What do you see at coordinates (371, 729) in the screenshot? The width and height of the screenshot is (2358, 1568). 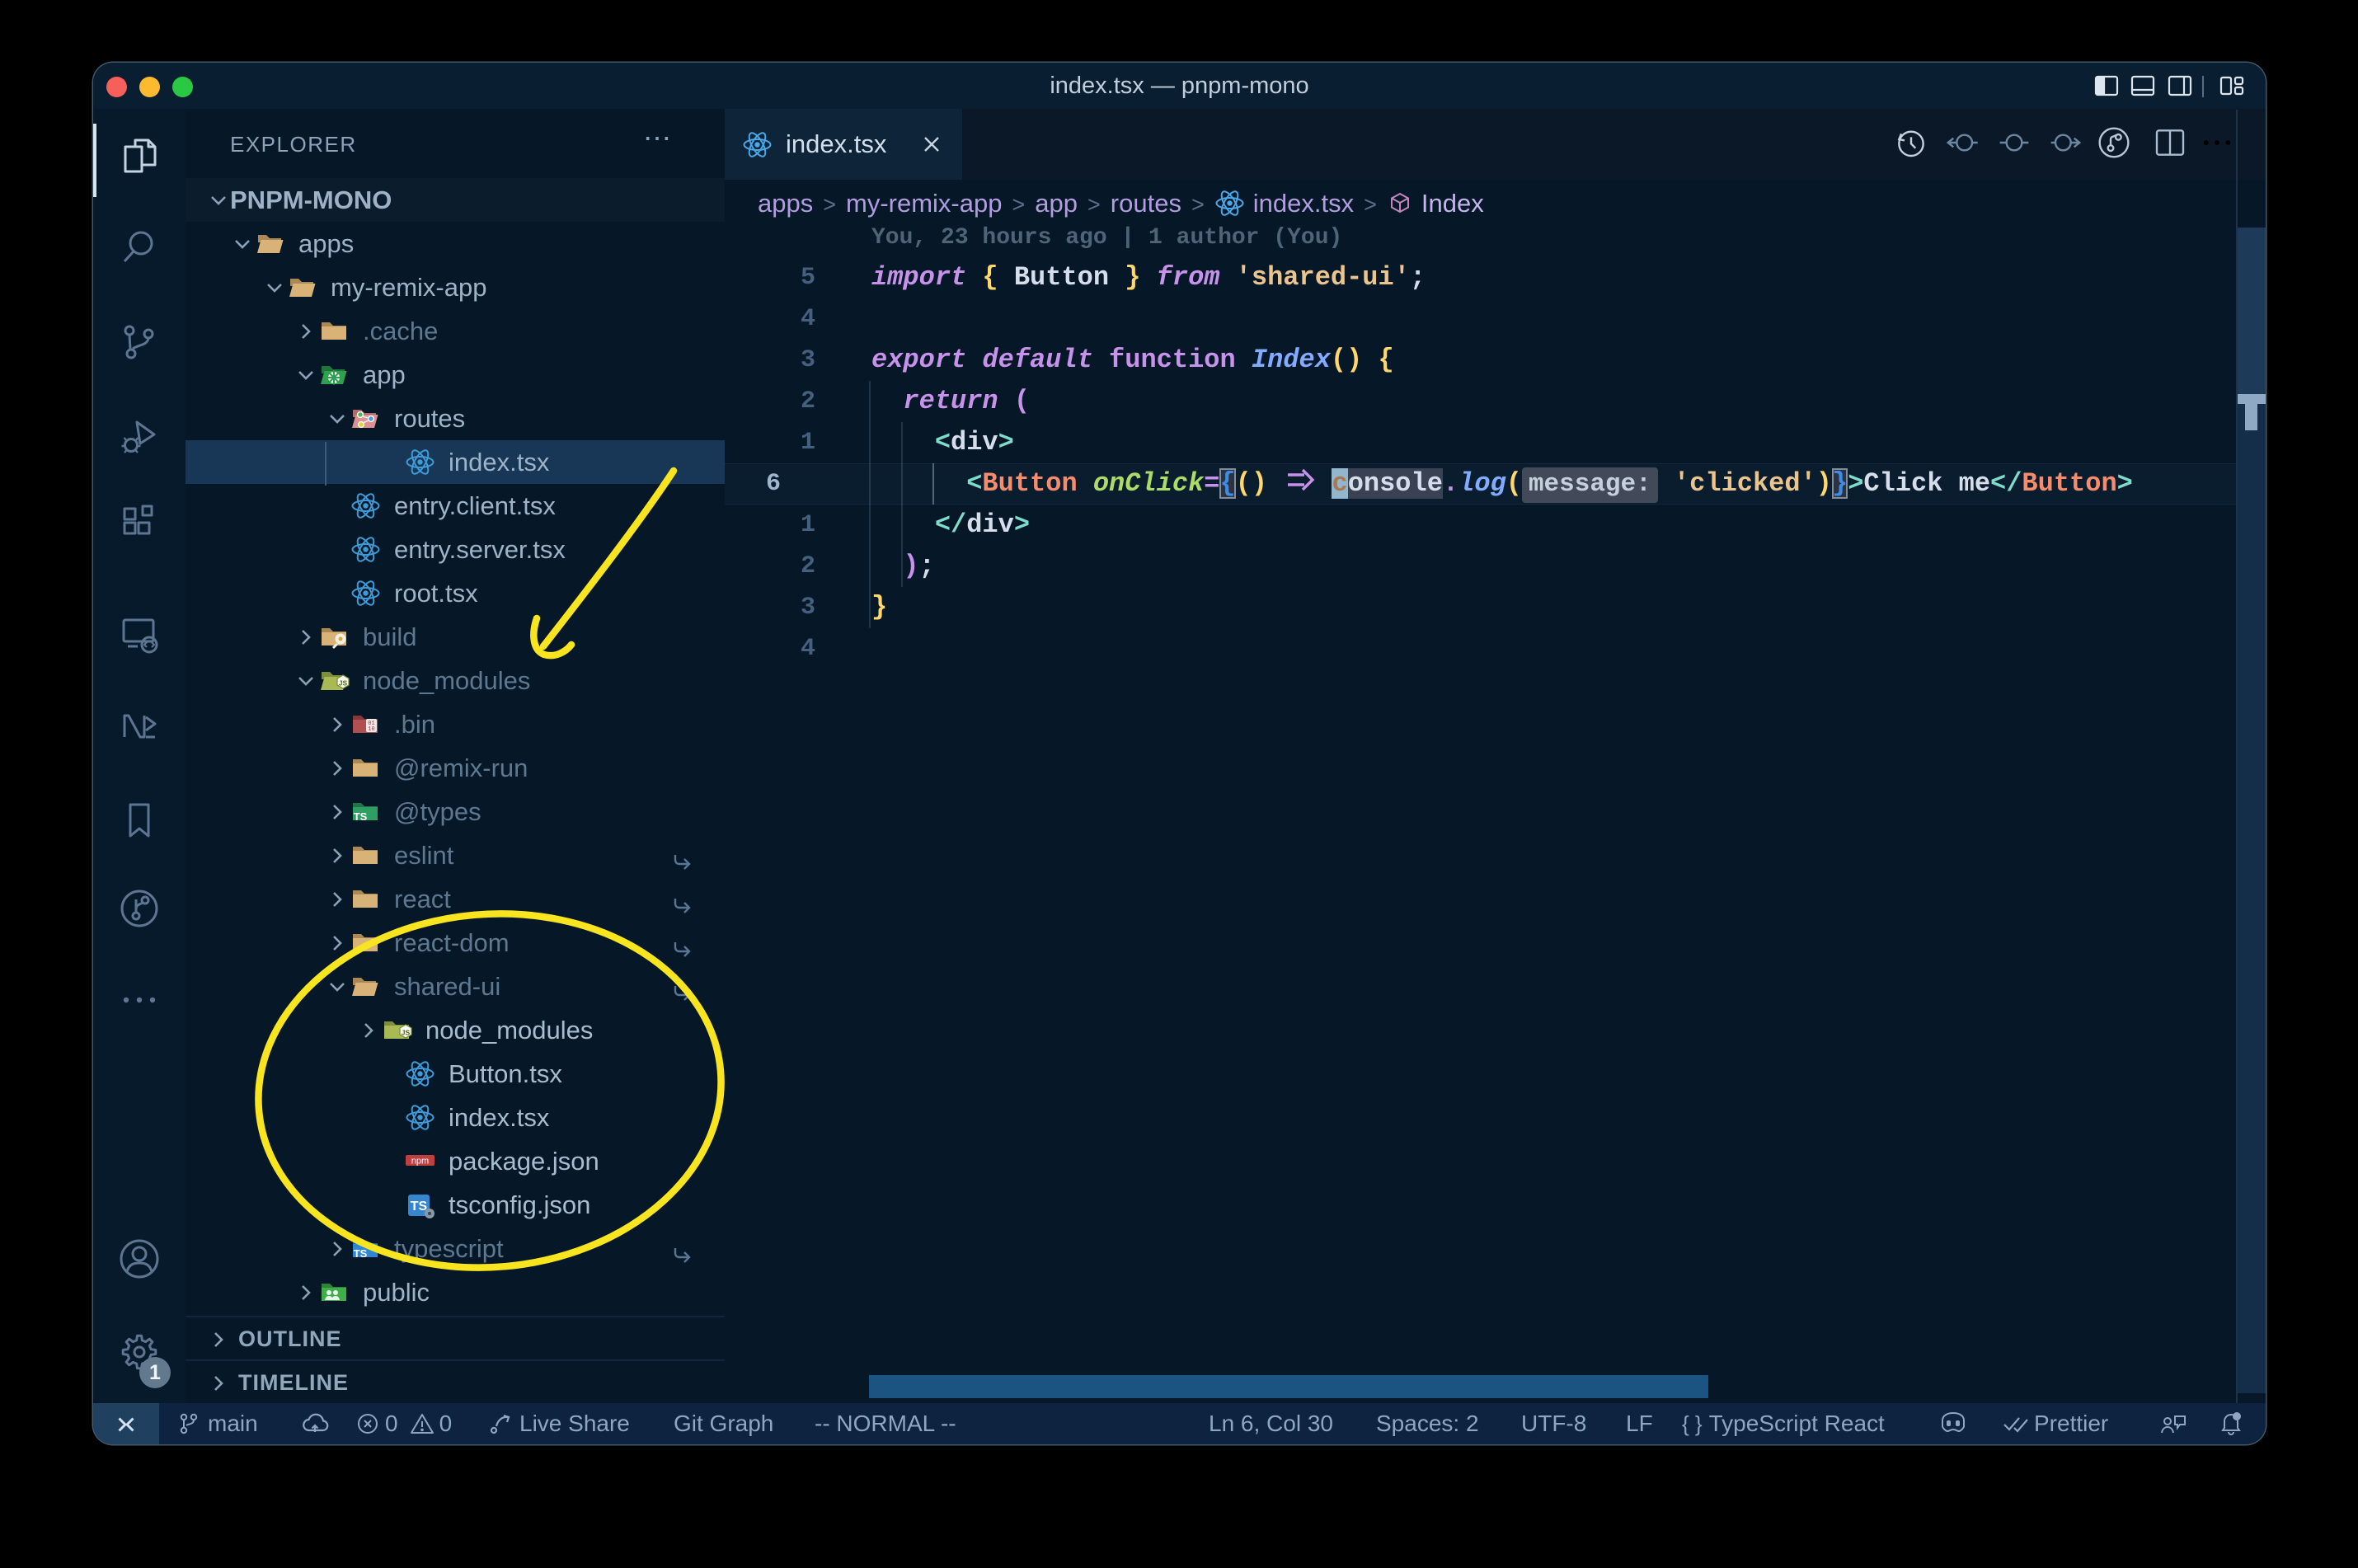 I see `svg-text: 10` at bounding box center [371, 729].